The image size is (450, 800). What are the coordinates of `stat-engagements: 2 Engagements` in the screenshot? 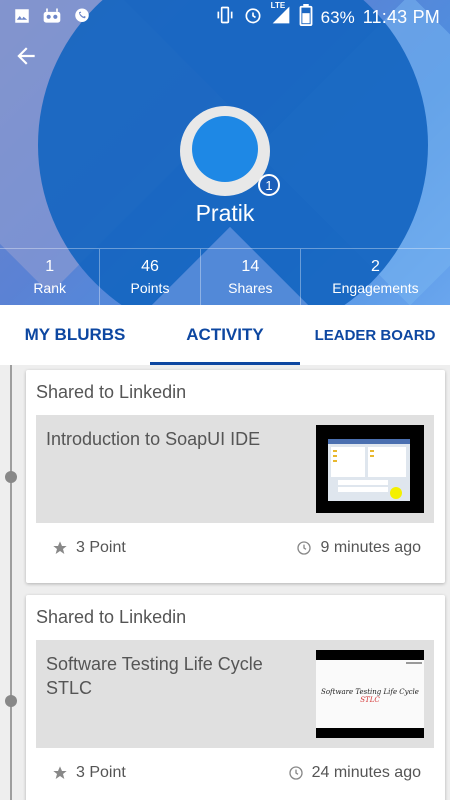 It's located at (375, 277).